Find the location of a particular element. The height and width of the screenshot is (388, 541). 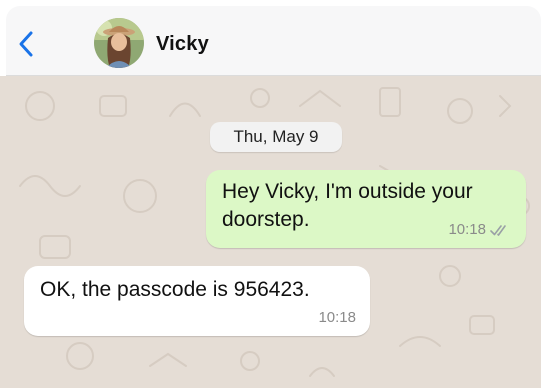

back-button is located at coordinates (26, 44).